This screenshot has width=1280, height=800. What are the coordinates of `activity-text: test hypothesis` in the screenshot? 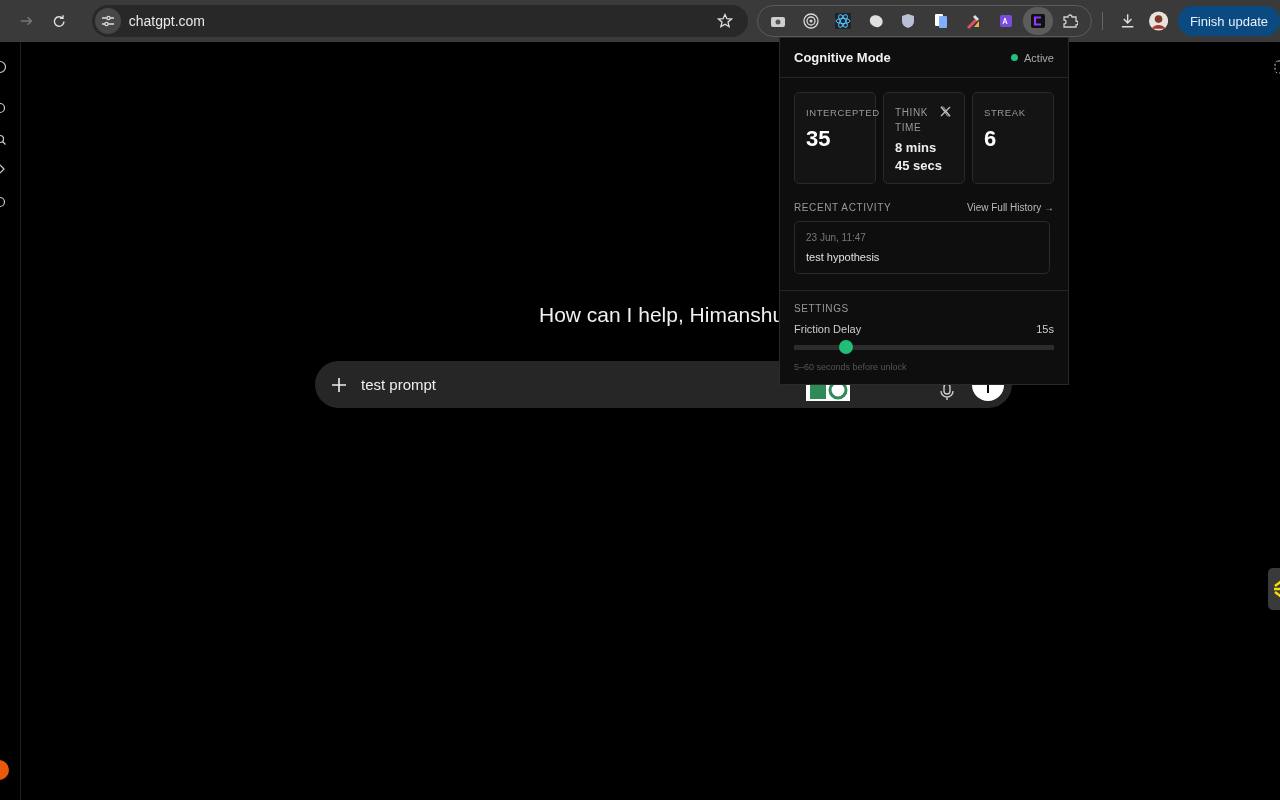 It's located at (843, 257).